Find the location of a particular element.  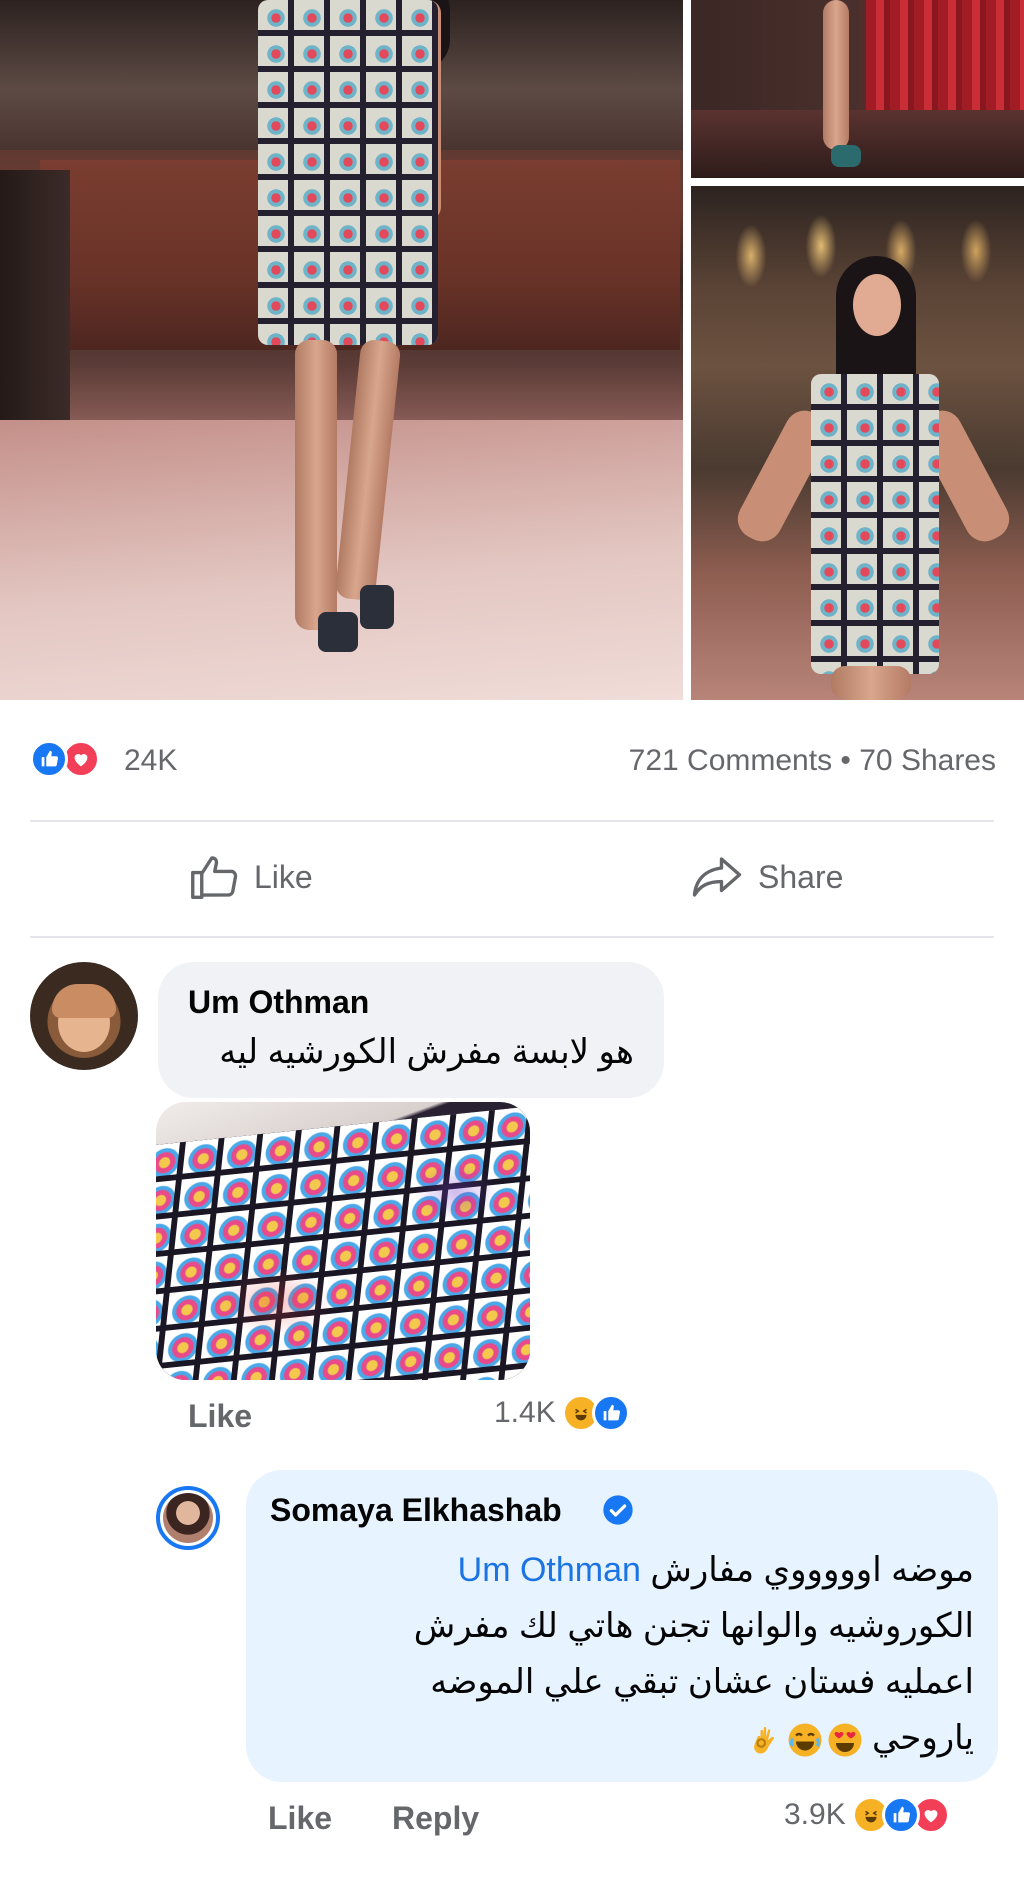

comment-like-button: Like is located at coordinates (220, 1416).